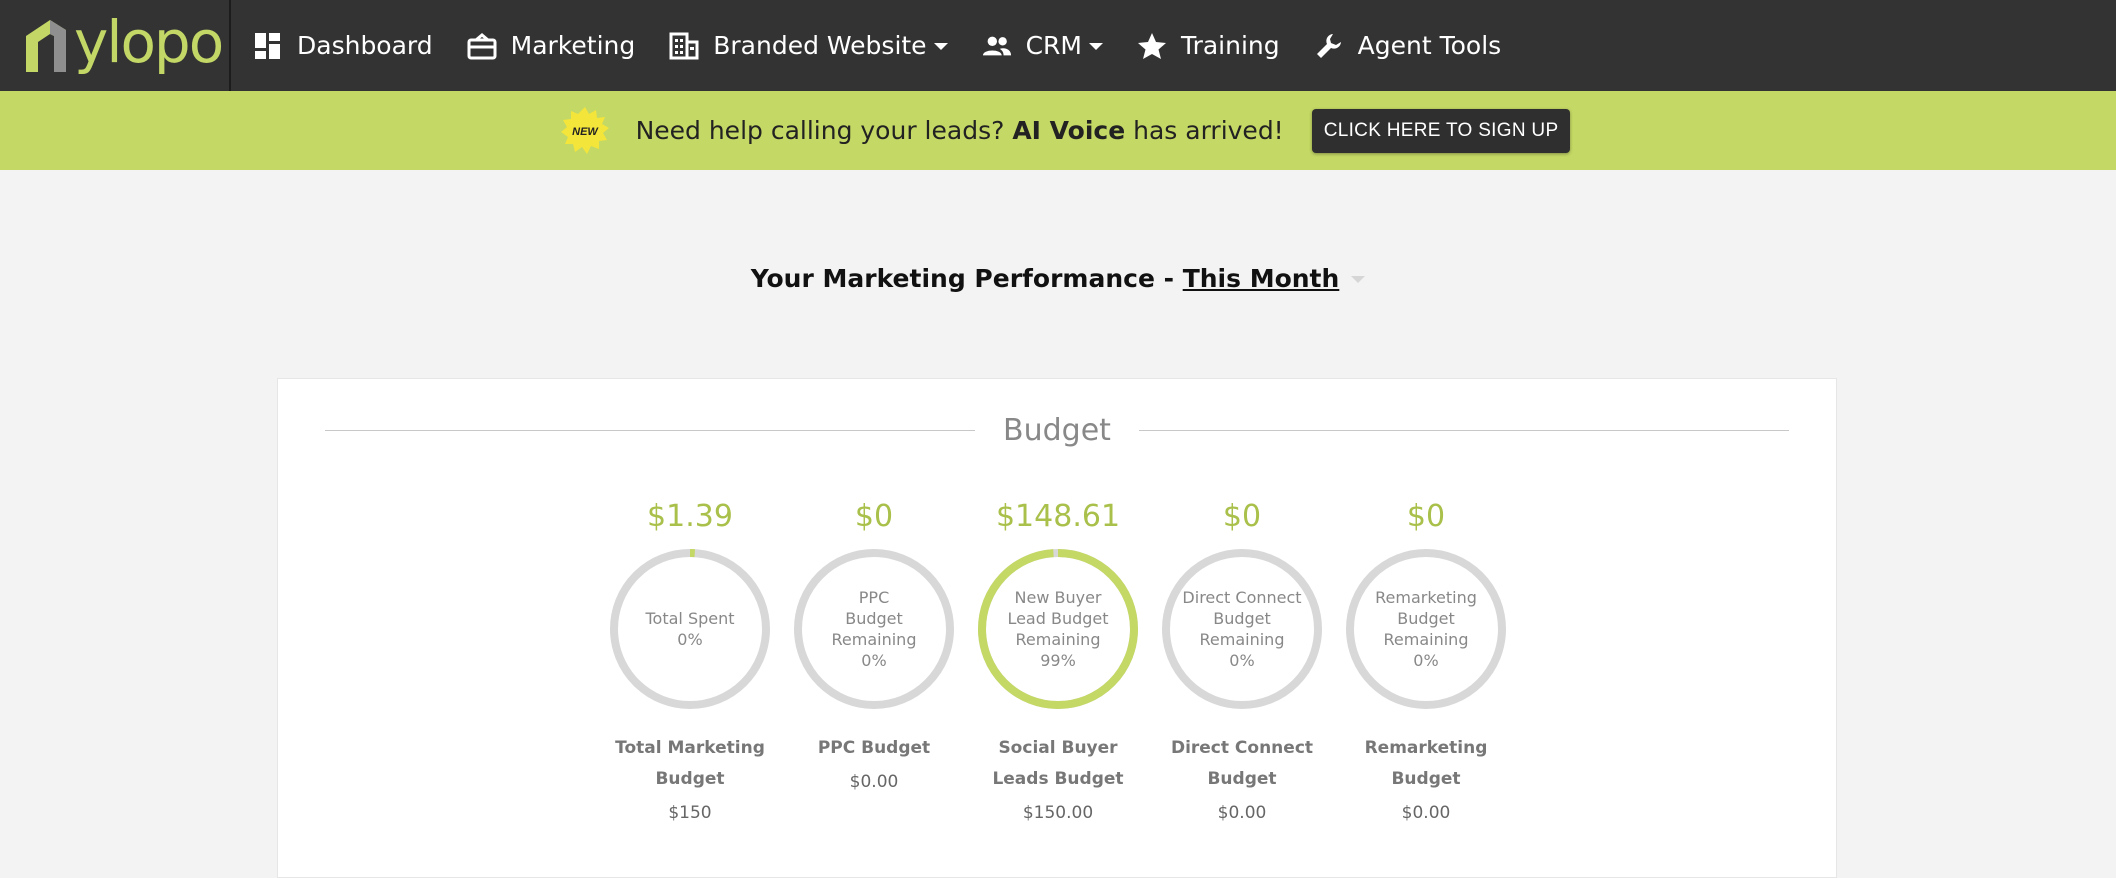  Describe the element at coordinates (690, 516) in the screenshot. I see `metric-amount: $1.39` at that location.